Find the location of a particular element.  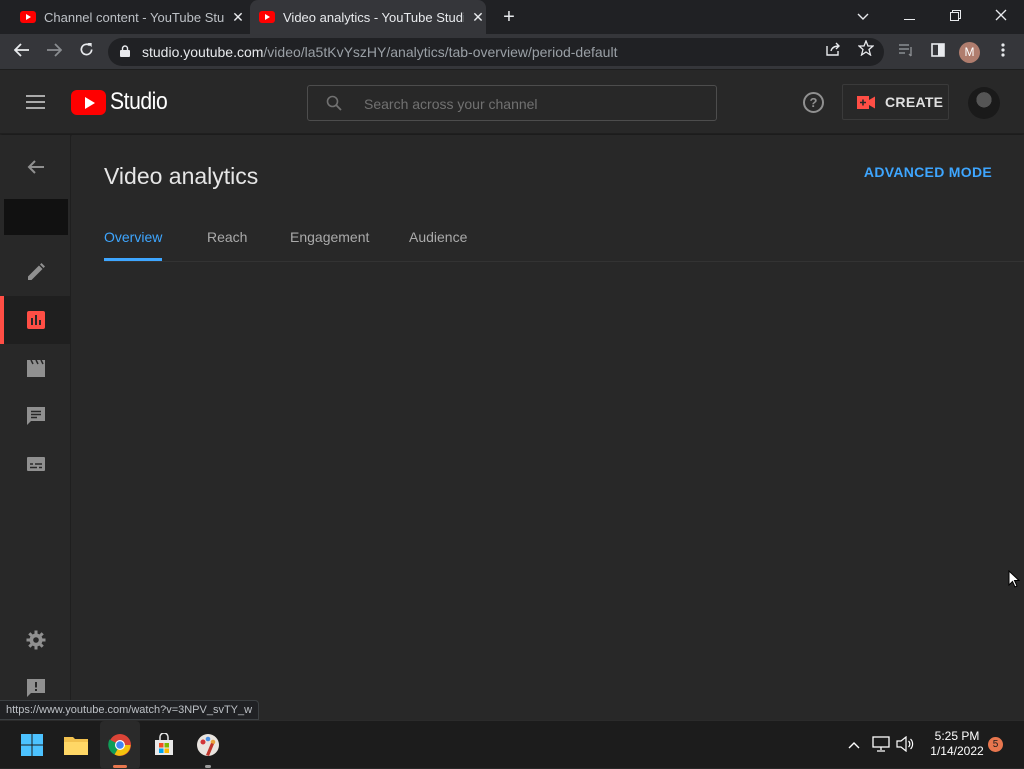

tabs-divider is located at coordinates (564, 261).